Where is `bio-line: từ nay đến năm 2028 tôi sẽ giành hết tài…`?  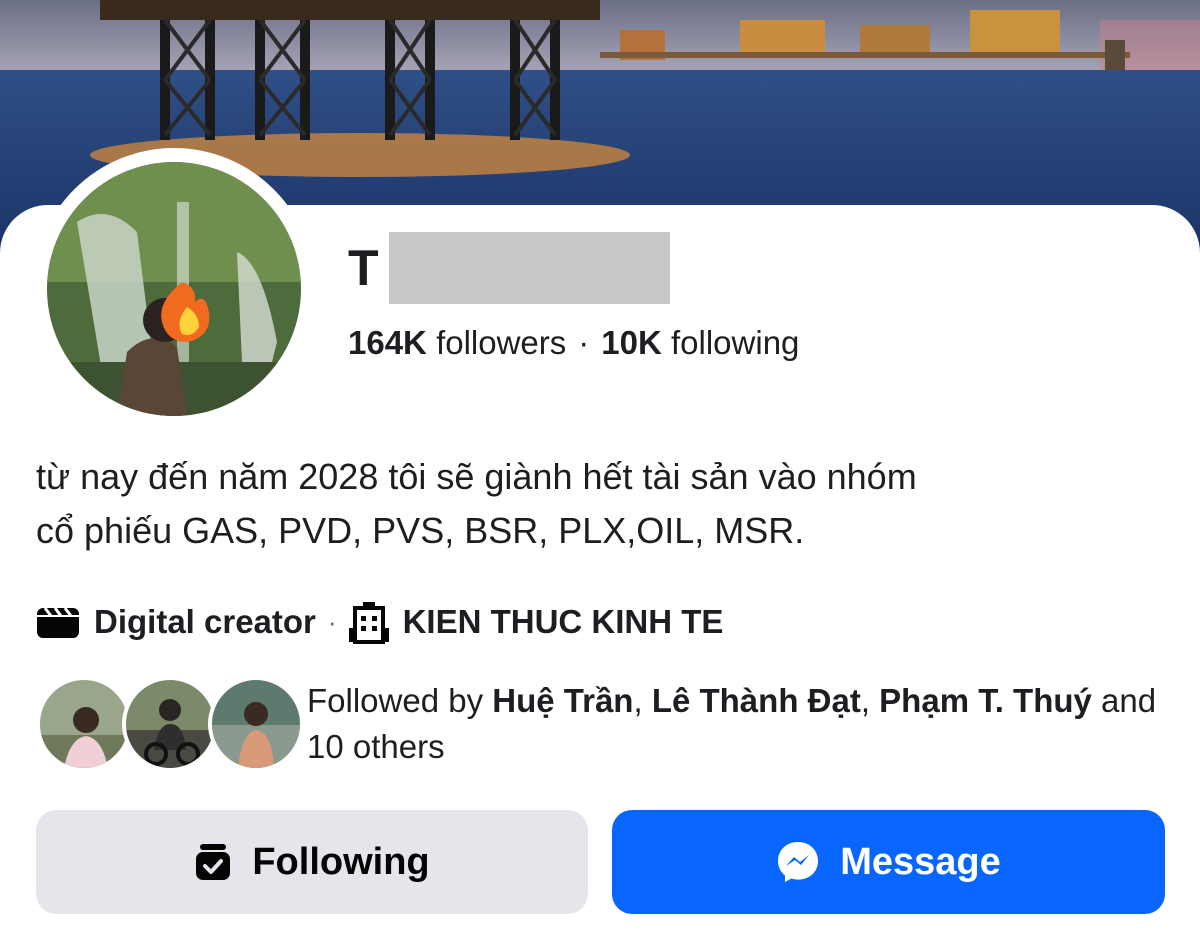
bio-line: từ nay đến năm 2028 tôi sẽ giành hết tài… is located at coordinates (476, 476).